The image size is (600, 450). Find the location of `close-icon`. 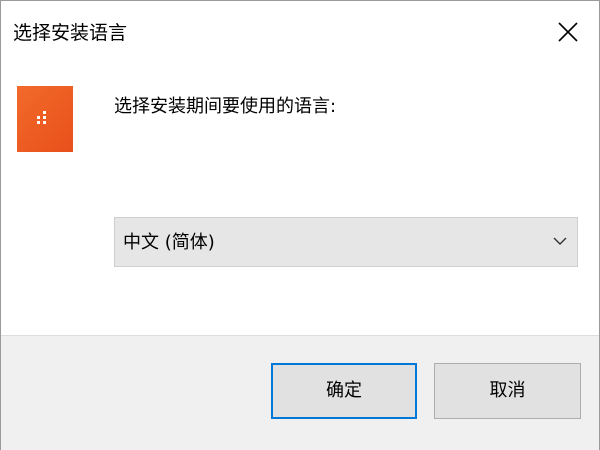

close-icon is located at coordinates (568, 32).